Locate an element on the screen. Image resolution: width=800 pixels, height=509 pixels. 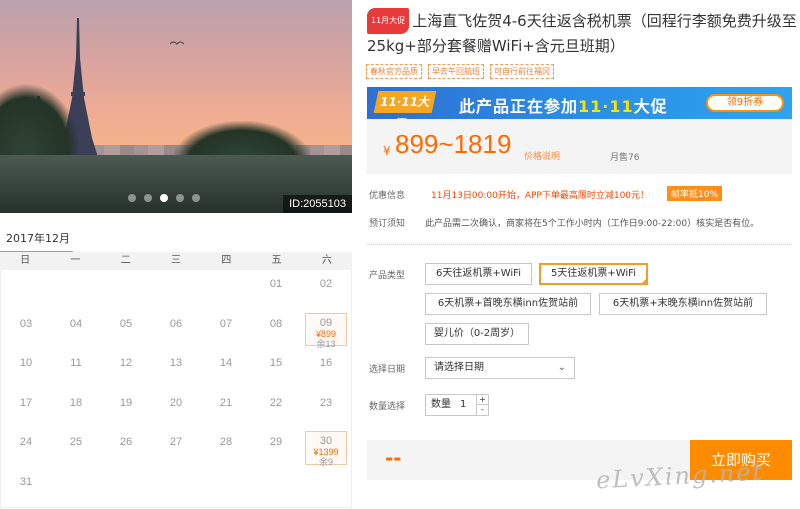
calendar-day-number: 31 is located at coordinates (26, 481).